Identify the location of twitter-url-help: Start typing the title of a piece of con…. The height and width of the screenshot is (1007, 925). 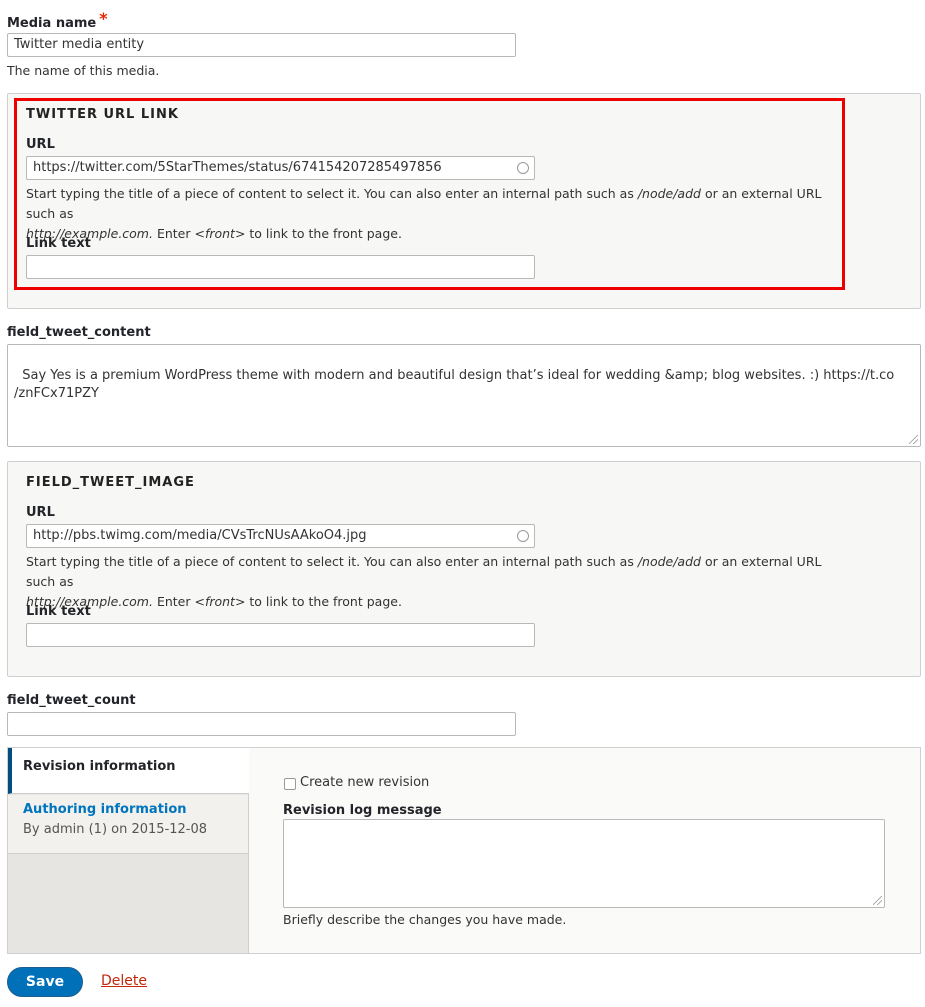
(433, 214).